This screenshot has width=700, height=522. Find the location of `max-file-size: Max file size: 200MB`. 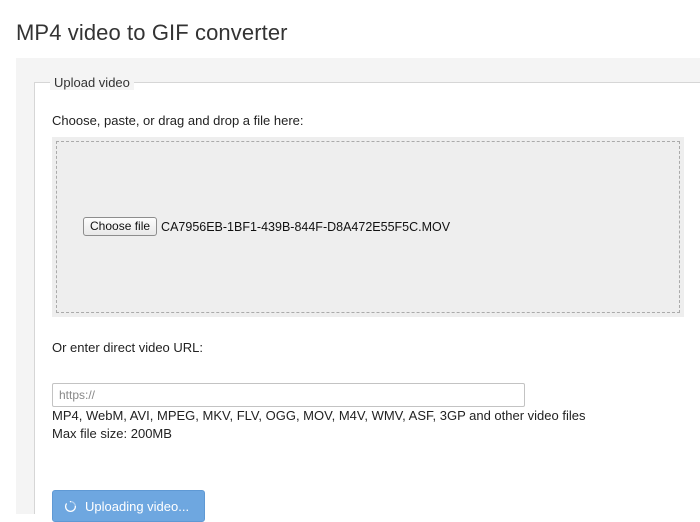

max-file-size: Max file size: 200MB is located at coordinates (112, 433).